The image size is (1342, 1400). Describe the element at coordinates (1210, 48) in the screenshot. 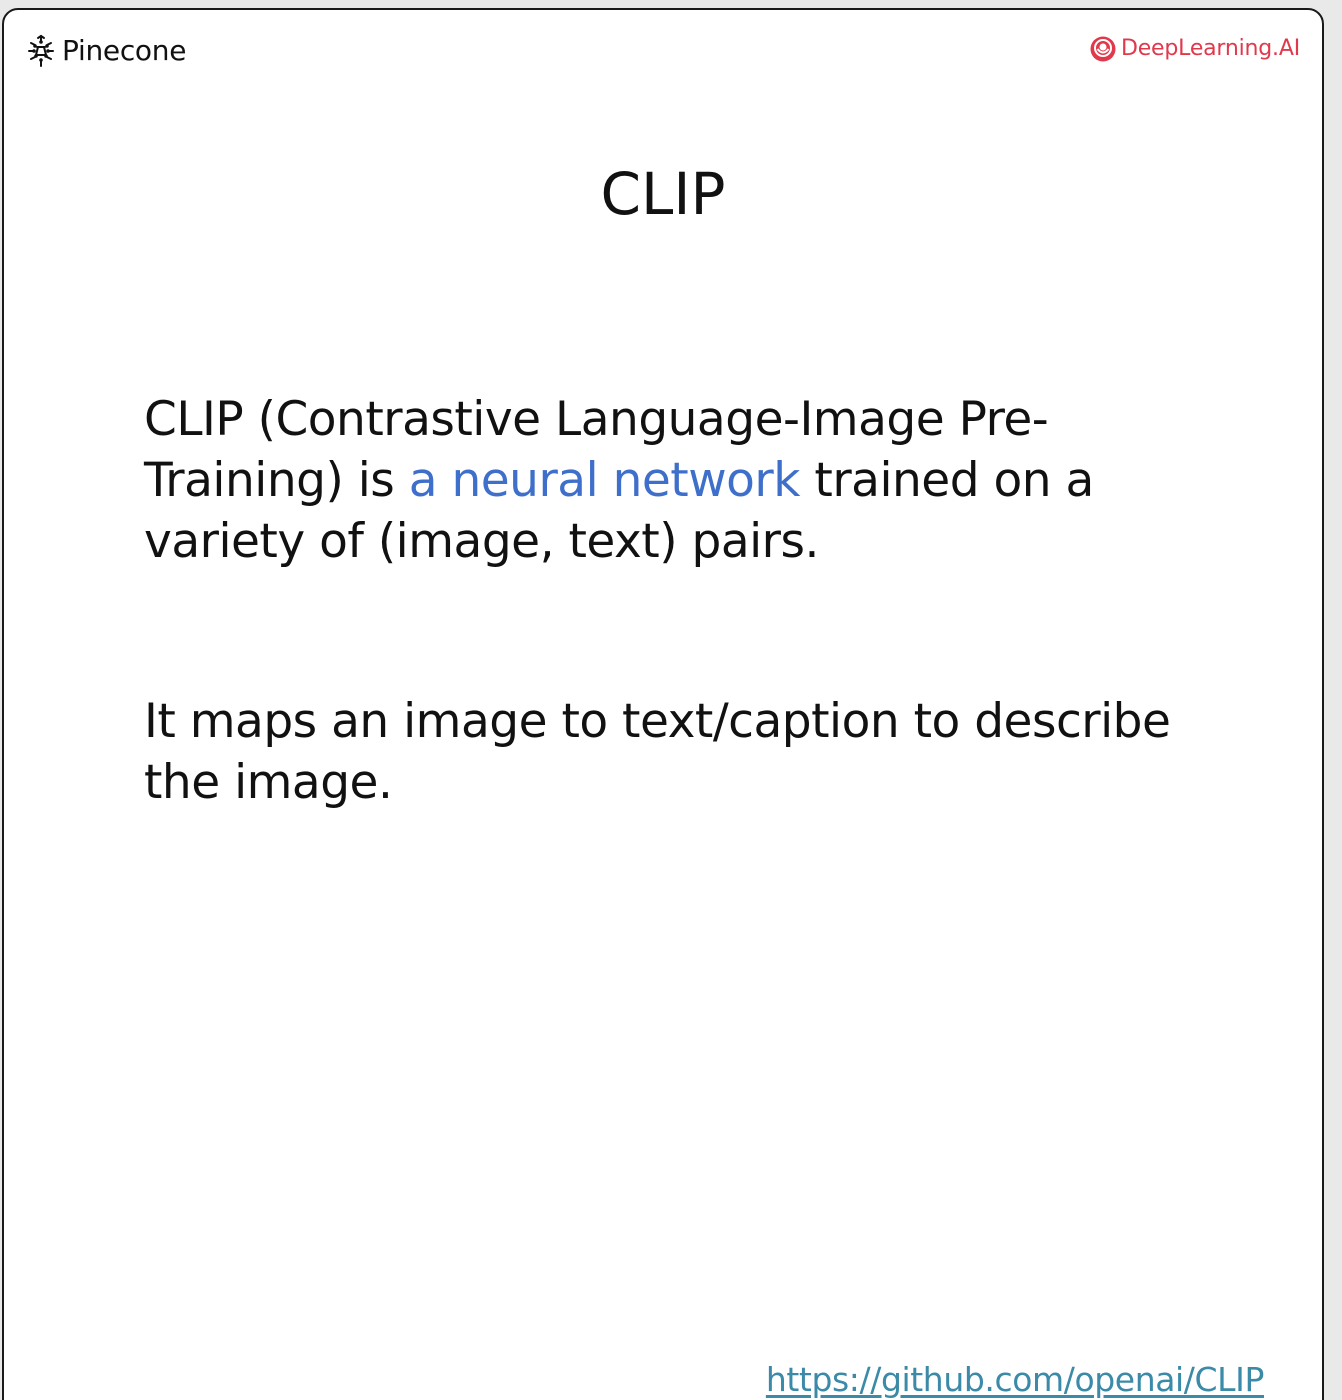

I see `deeplearning-brand-name: DeepLearning.AI` at that location.